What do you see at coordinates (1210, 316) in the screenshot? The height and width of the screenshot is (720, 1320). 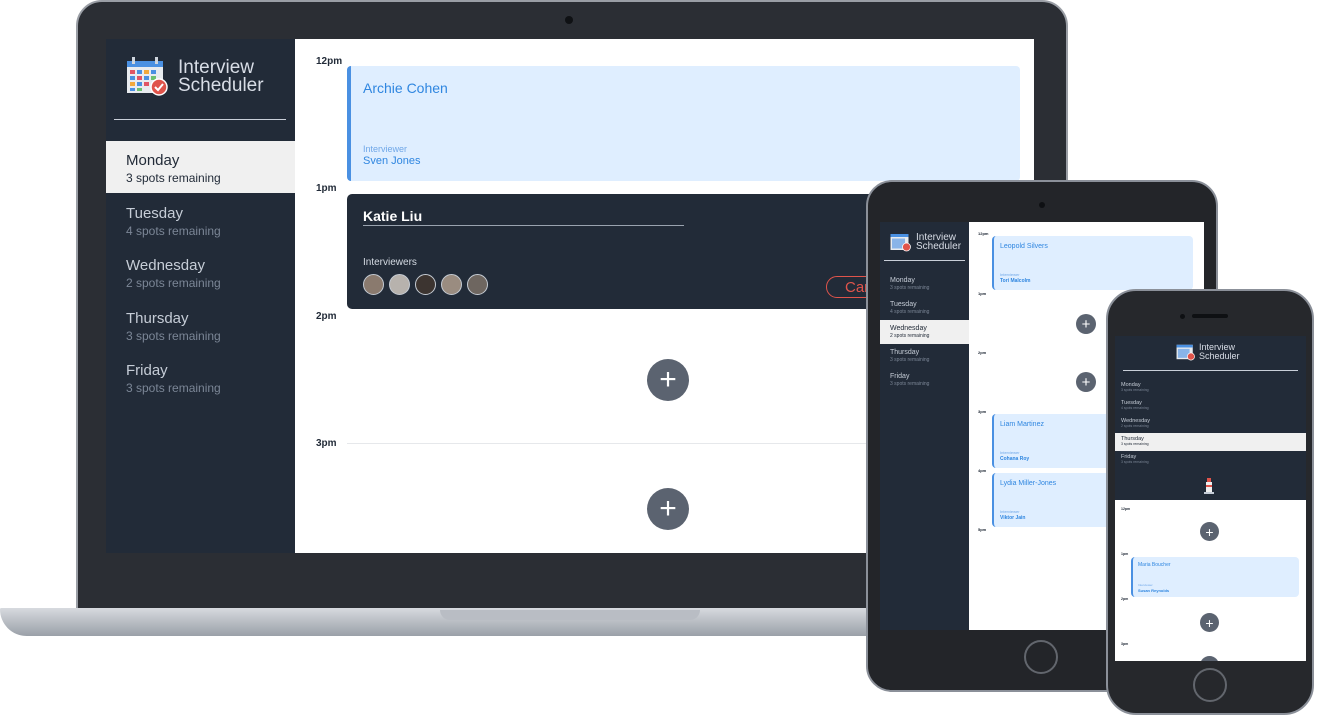 I see `phone-speaker` at bounding box center [1210, 316].